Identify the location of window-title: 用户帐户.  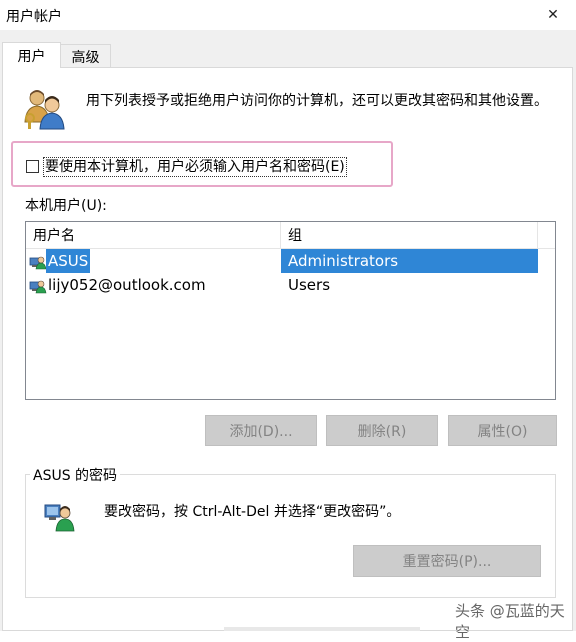
(34, 17).